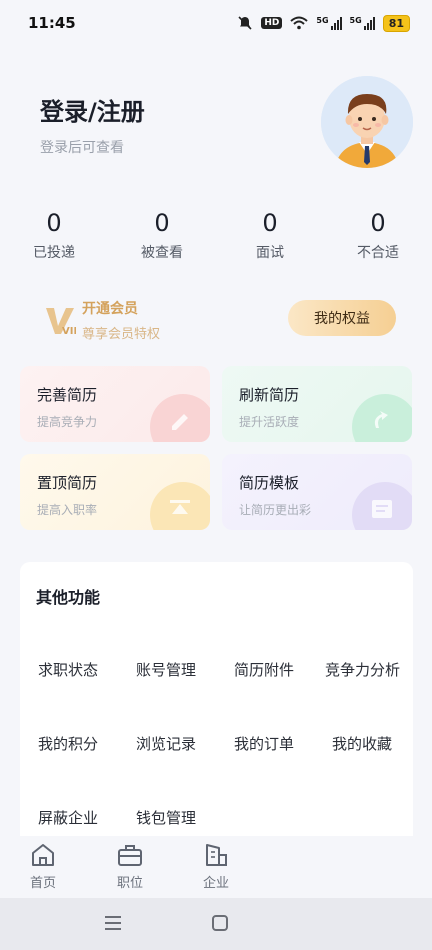 This screenshot has width=432, height=950. I want to click on my-benefits-button: 我的权益, so click(342, 318).